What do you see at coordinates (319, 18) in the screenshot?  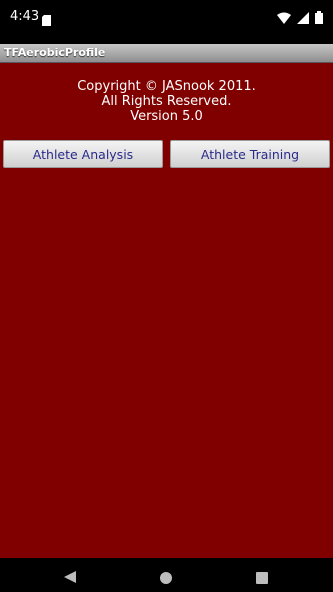 I see `battery-icon` at bounding box center [319, 18].